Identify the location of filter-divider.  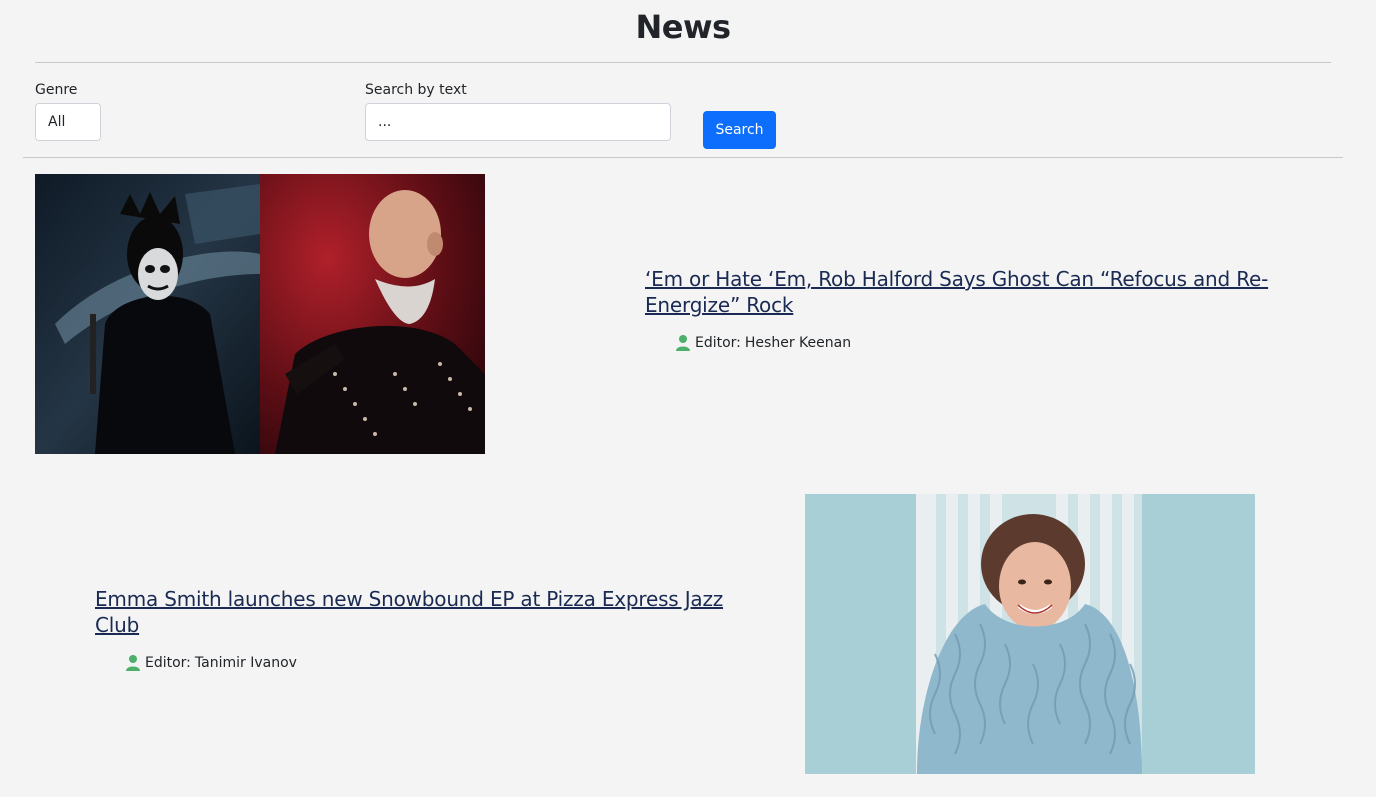
(683, 157).